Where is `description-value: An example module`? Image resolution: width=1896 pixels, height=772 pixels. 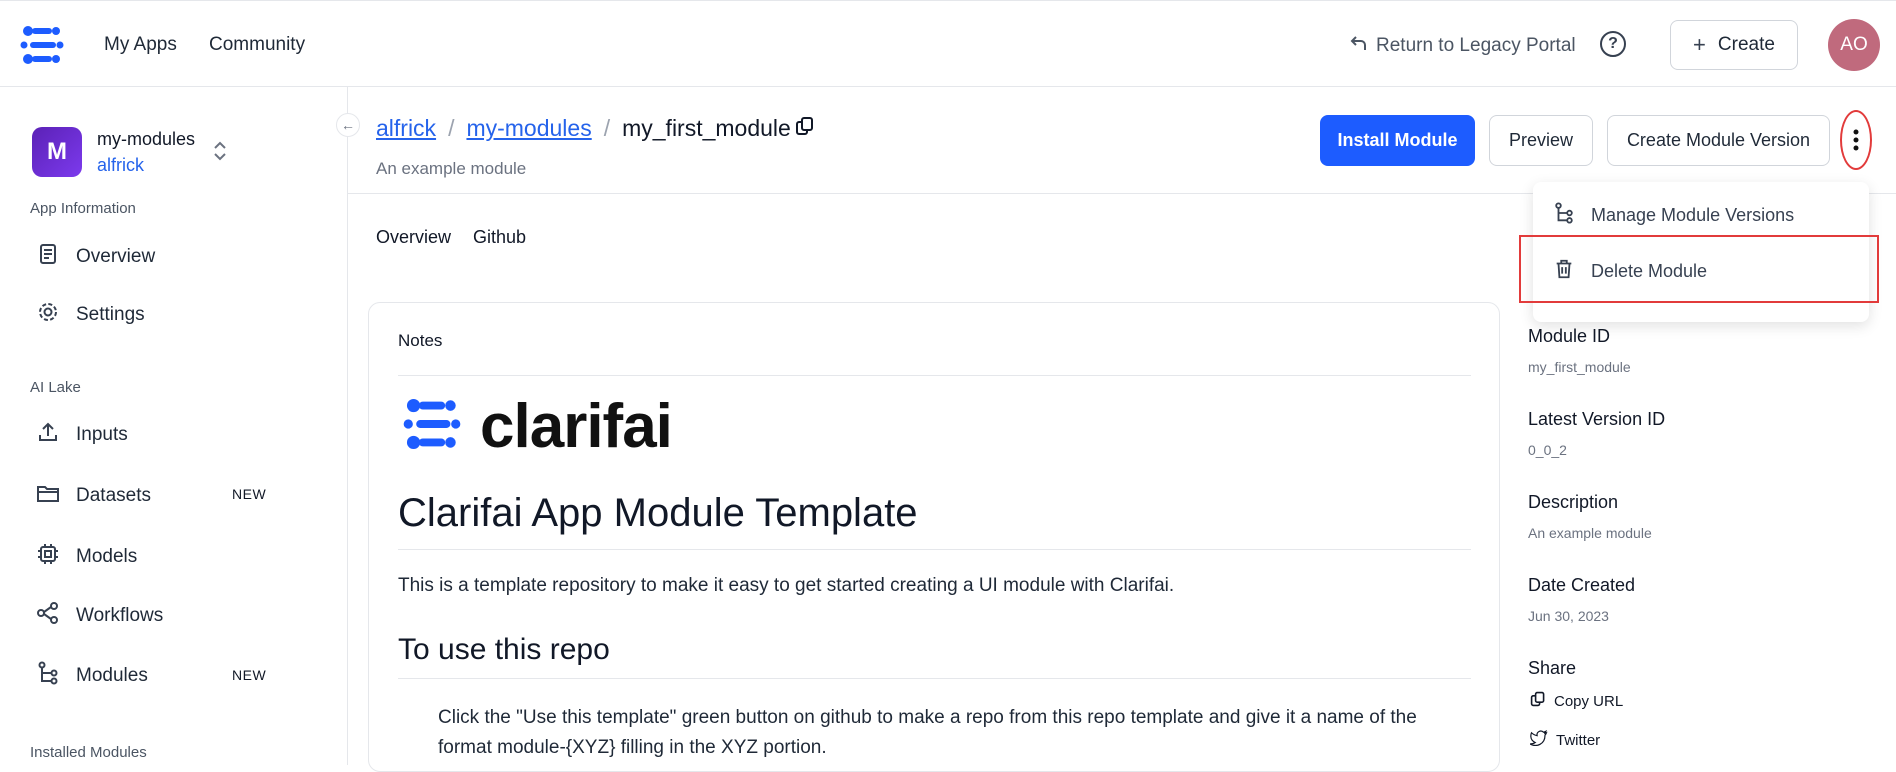
description-value: An example module is located at coordinates (1590, 533).